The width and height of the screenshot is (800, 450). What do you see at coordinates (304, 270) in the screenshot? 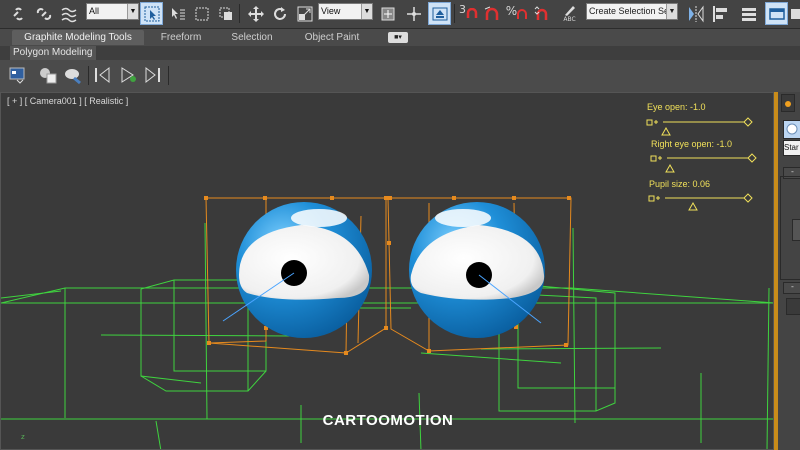
I see `left-eye` at bounding box center [304, 270].